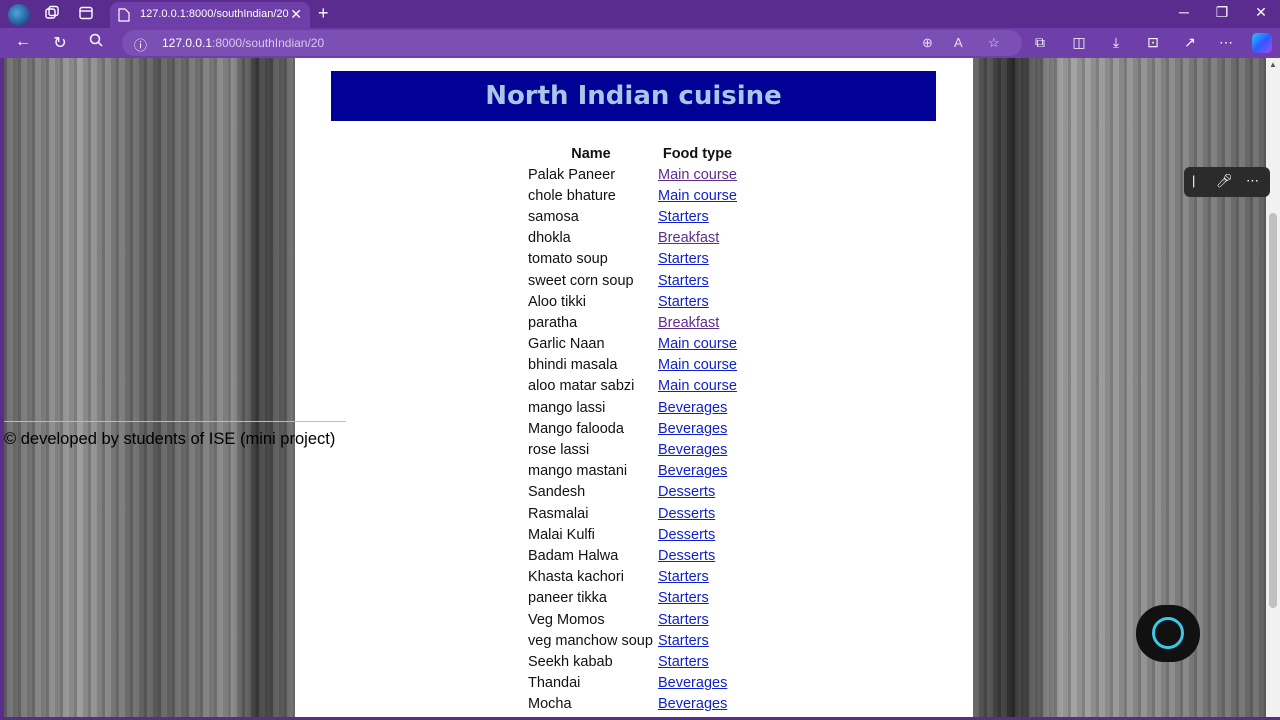 The width and height of the screenshot is (1280, 720). Describe the element at coordinates (1222, 12) in the screenshot. I see `restore-icon: ❐` at that location.